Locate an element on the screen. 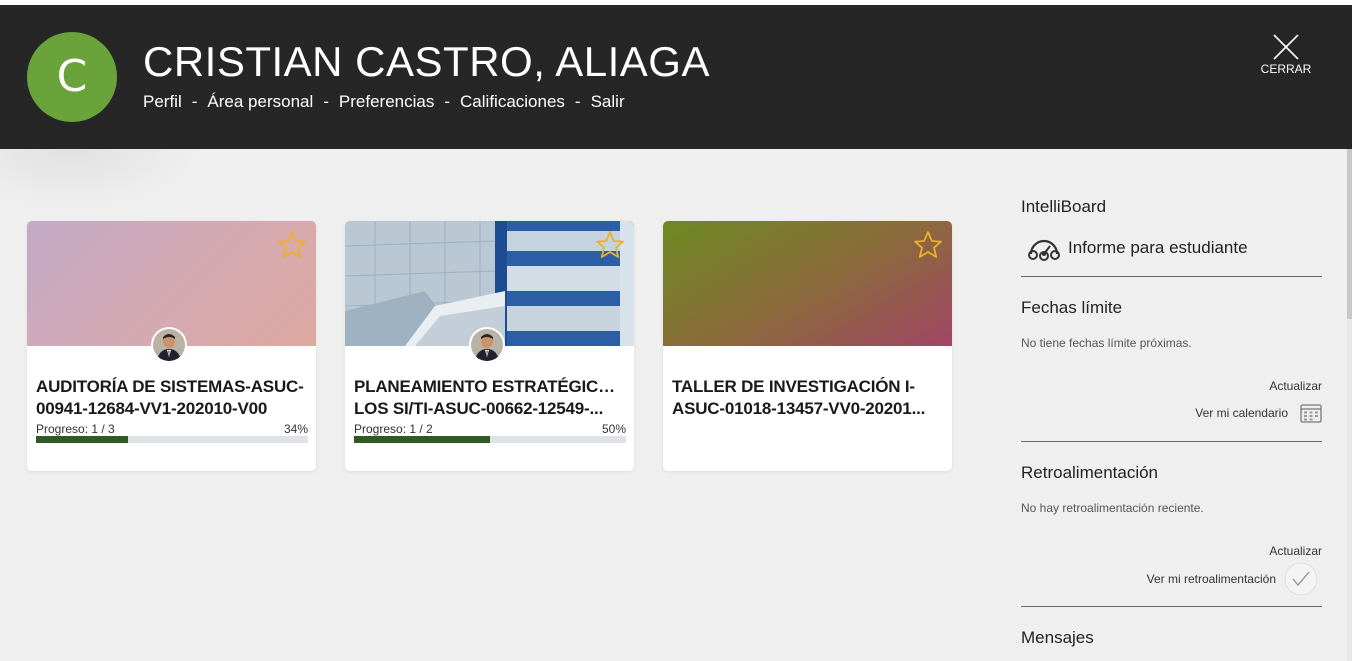  close-button: CERRAR is located at coordinates (1286, 58).